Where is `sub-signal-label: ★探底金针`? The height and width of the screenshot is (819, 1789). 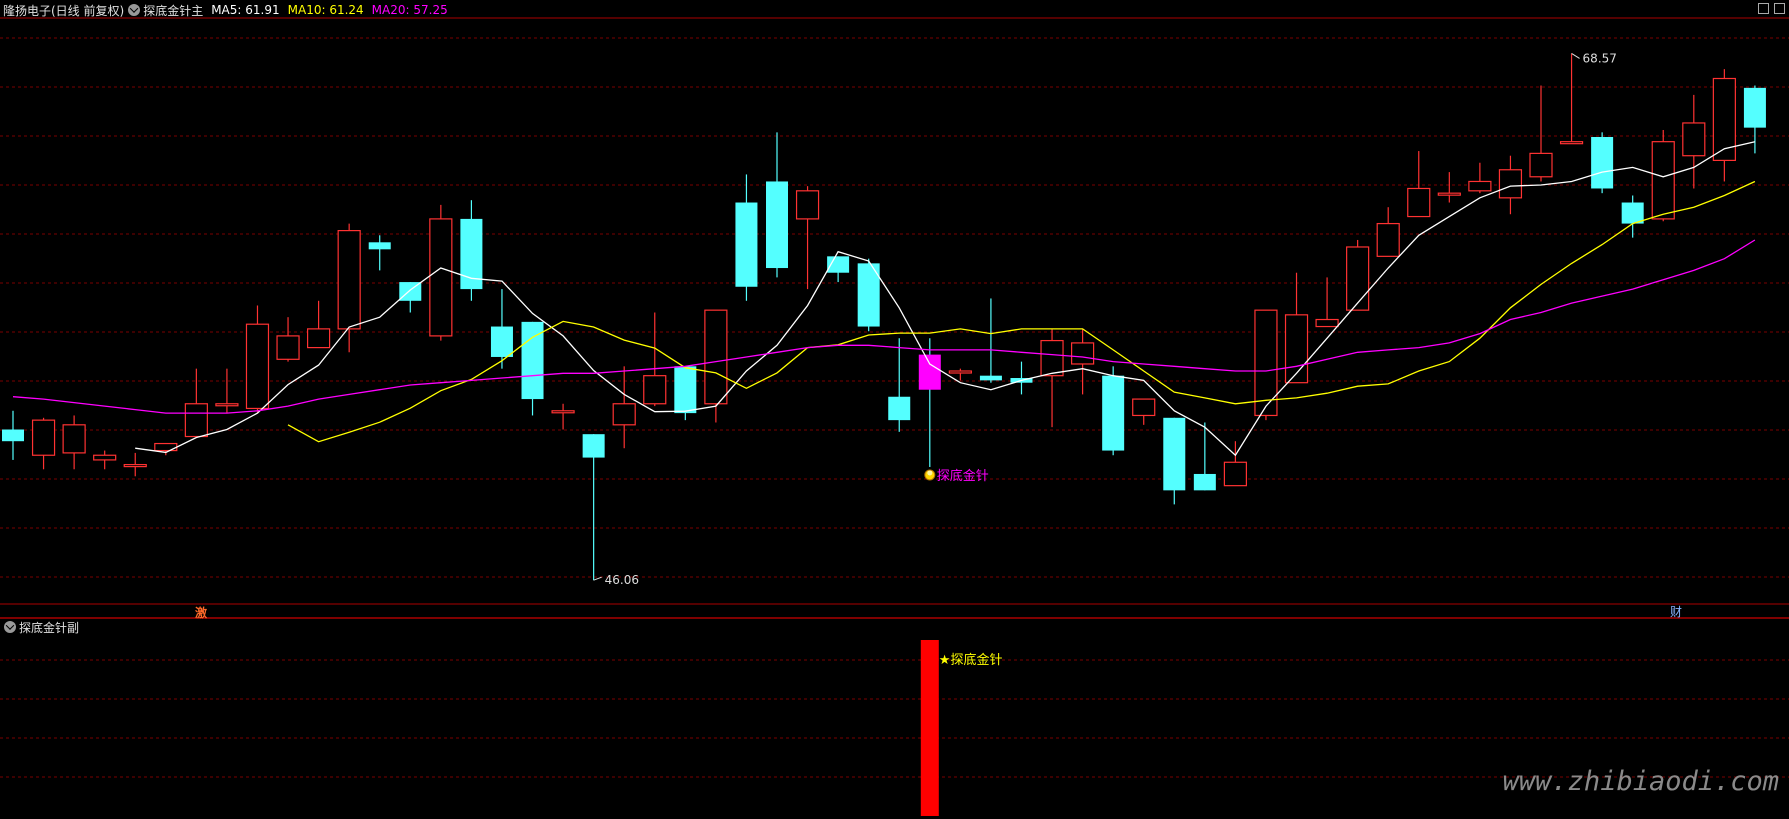
sub-signal-label: ★探底金针 is located at coordinates (971, 660).